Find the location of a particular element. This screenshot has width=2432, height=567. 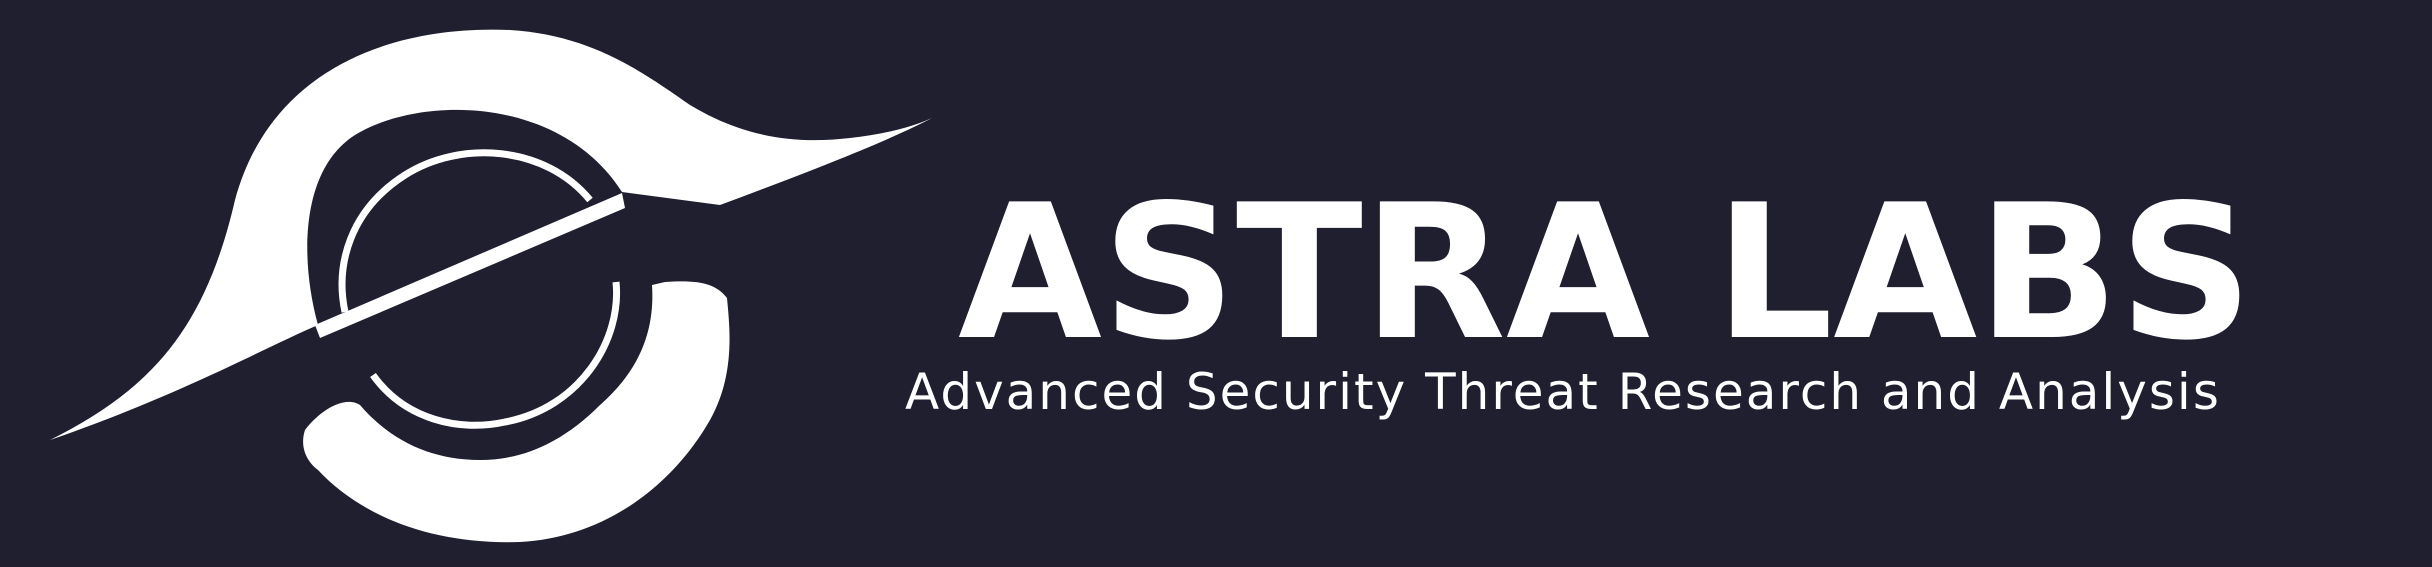

logo-lower-swoosh is located at coordinates (516, 412).